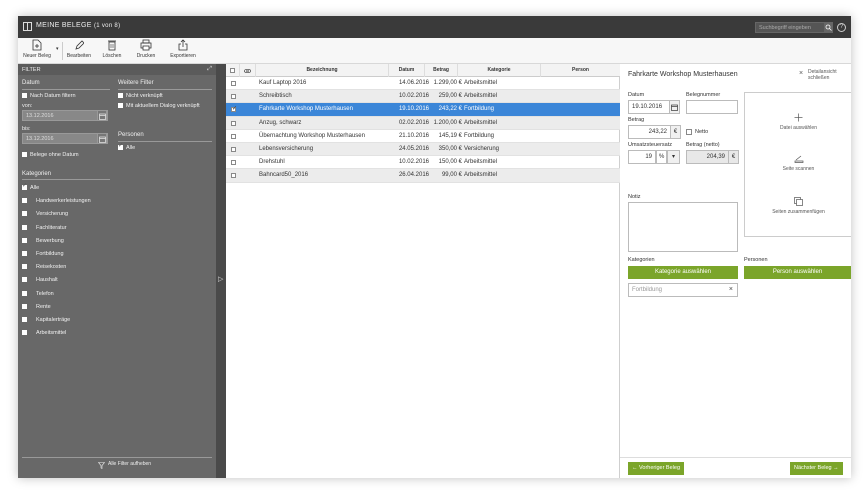 This screenshot has height=499, width=868. Describe the element at coordinates (57, 49) in the screenshot. I see `new-receipt-dropdown-icon: ▾` at that location.